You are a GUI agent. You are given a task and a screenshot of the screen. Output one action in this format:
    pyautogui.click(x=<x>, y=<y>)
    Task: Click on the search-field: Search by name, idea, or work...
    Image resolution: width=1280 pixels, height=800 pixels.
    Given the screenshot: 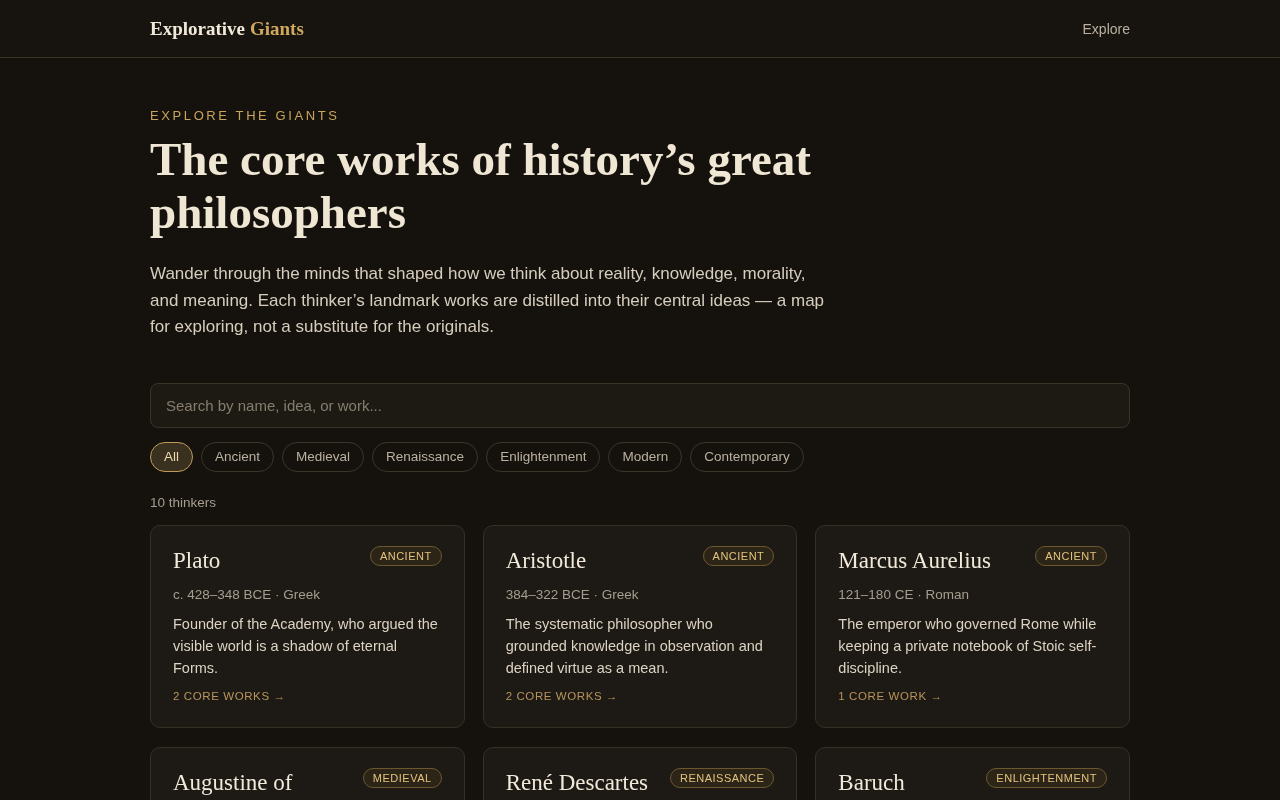 What is the action you would take?
    pyautogui.click(x=640, y=405)
    